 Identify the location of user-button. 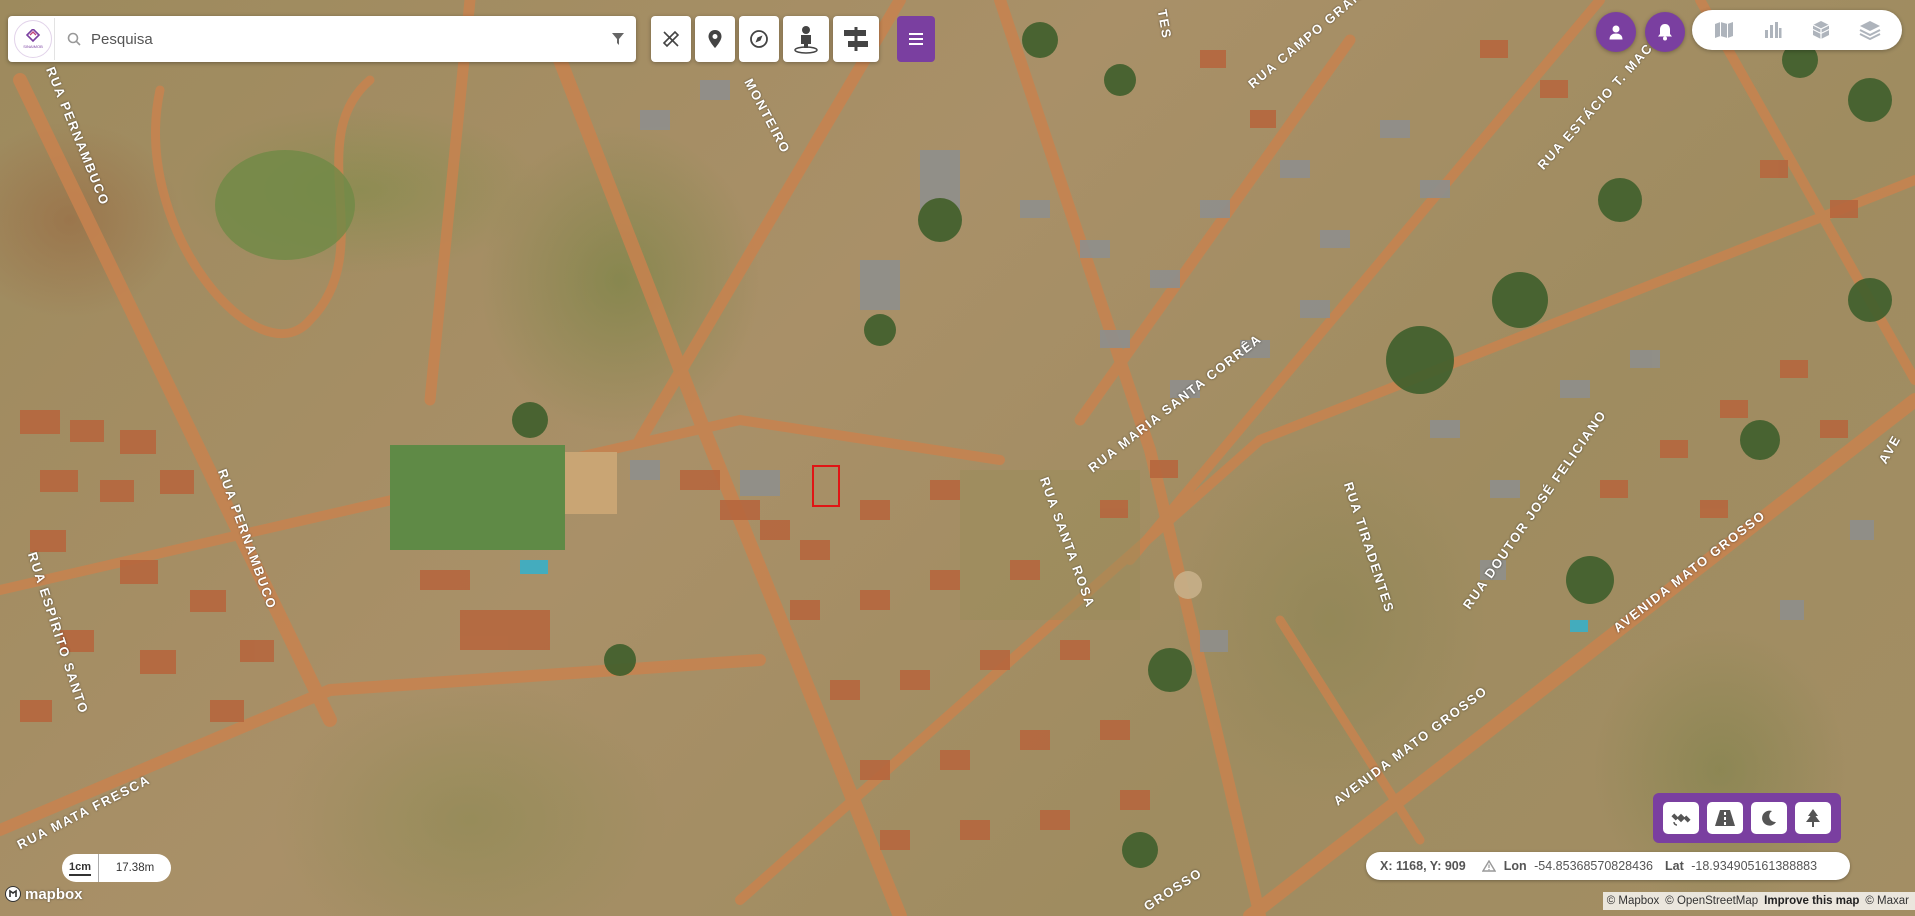
(1616, 32).